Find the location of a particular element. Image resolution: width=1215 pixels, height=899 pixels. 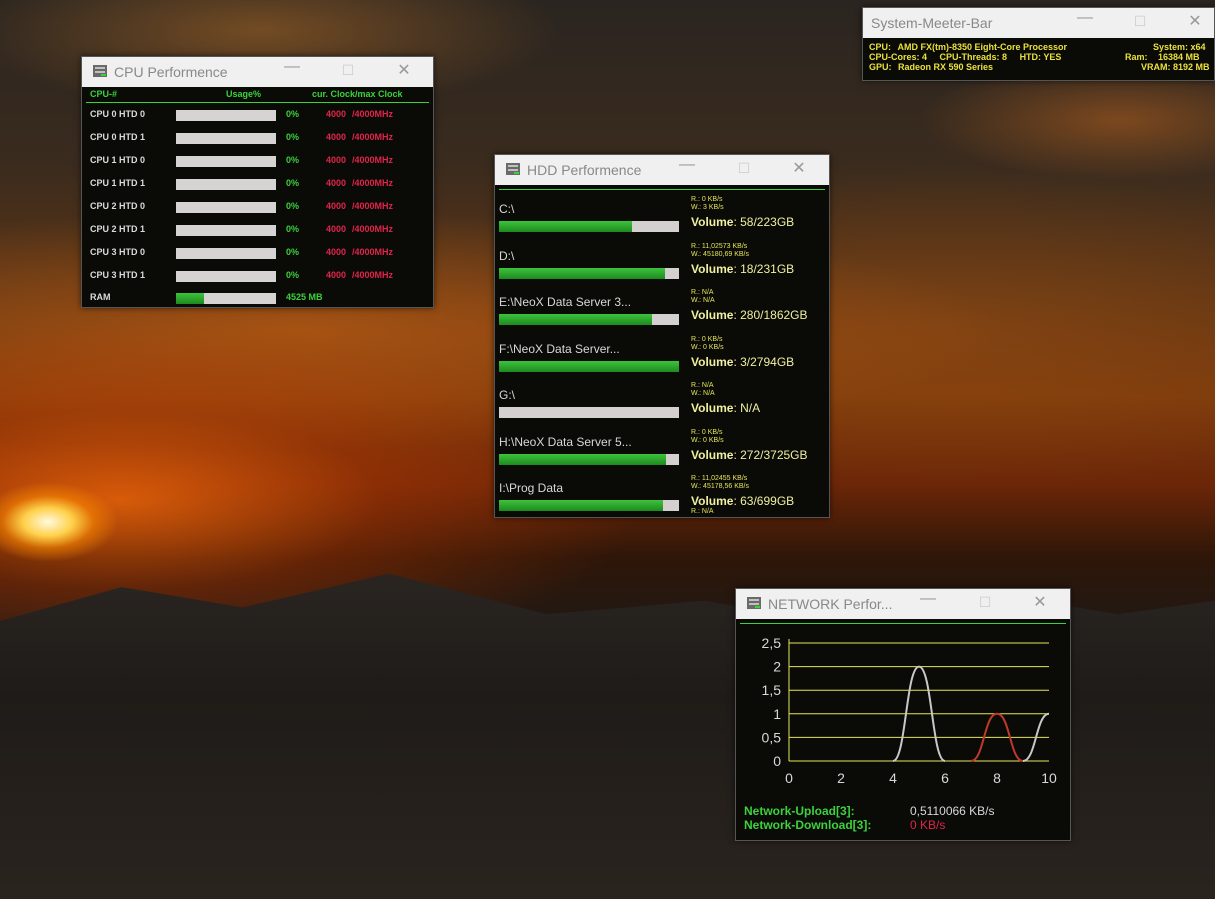

x-tick-label: 0 is located at coordinates (789, 778).